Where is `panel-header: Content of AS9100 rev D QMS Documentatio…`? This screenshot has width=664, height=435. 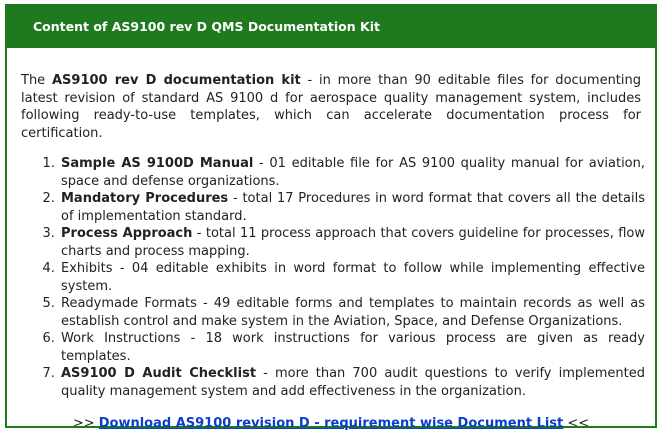 panel-header: Content of AS9100 rev D QMS Documentatio… is located at coordinates (331, 27).